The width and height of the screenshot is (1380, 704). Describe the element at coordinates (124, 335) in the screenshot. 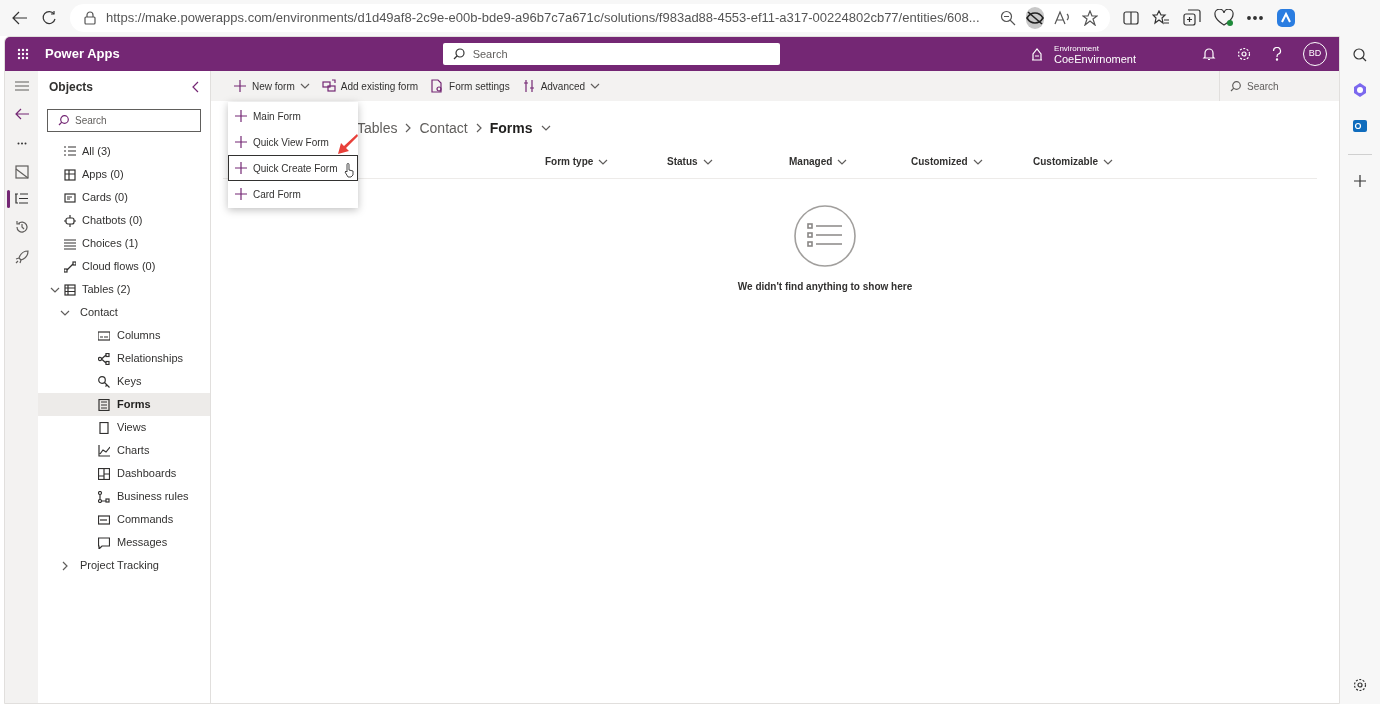

I see `tree-item: Columns` at that location.